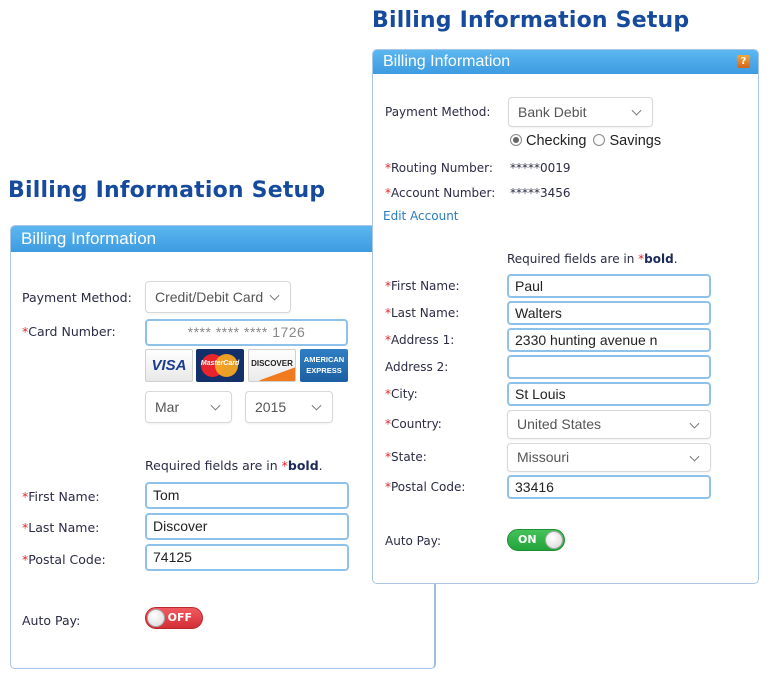 The width and height of the screenshot is (768, 674). I want to click on exp-month-select: Mar, so click(188, 407).